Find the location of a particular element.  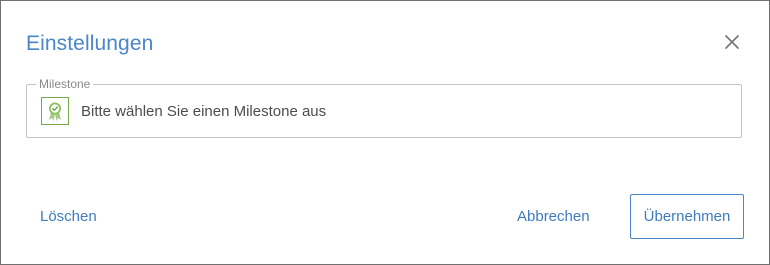

close-button is located at coordinates (732, 42).